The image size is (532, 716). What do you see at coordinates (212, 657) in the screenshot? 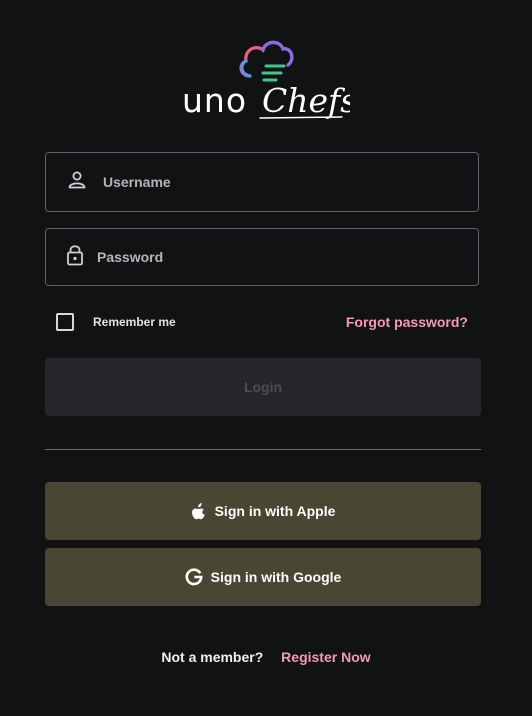
I see `not-a-member-text: Not a member?` at bounding box center [212, 657].